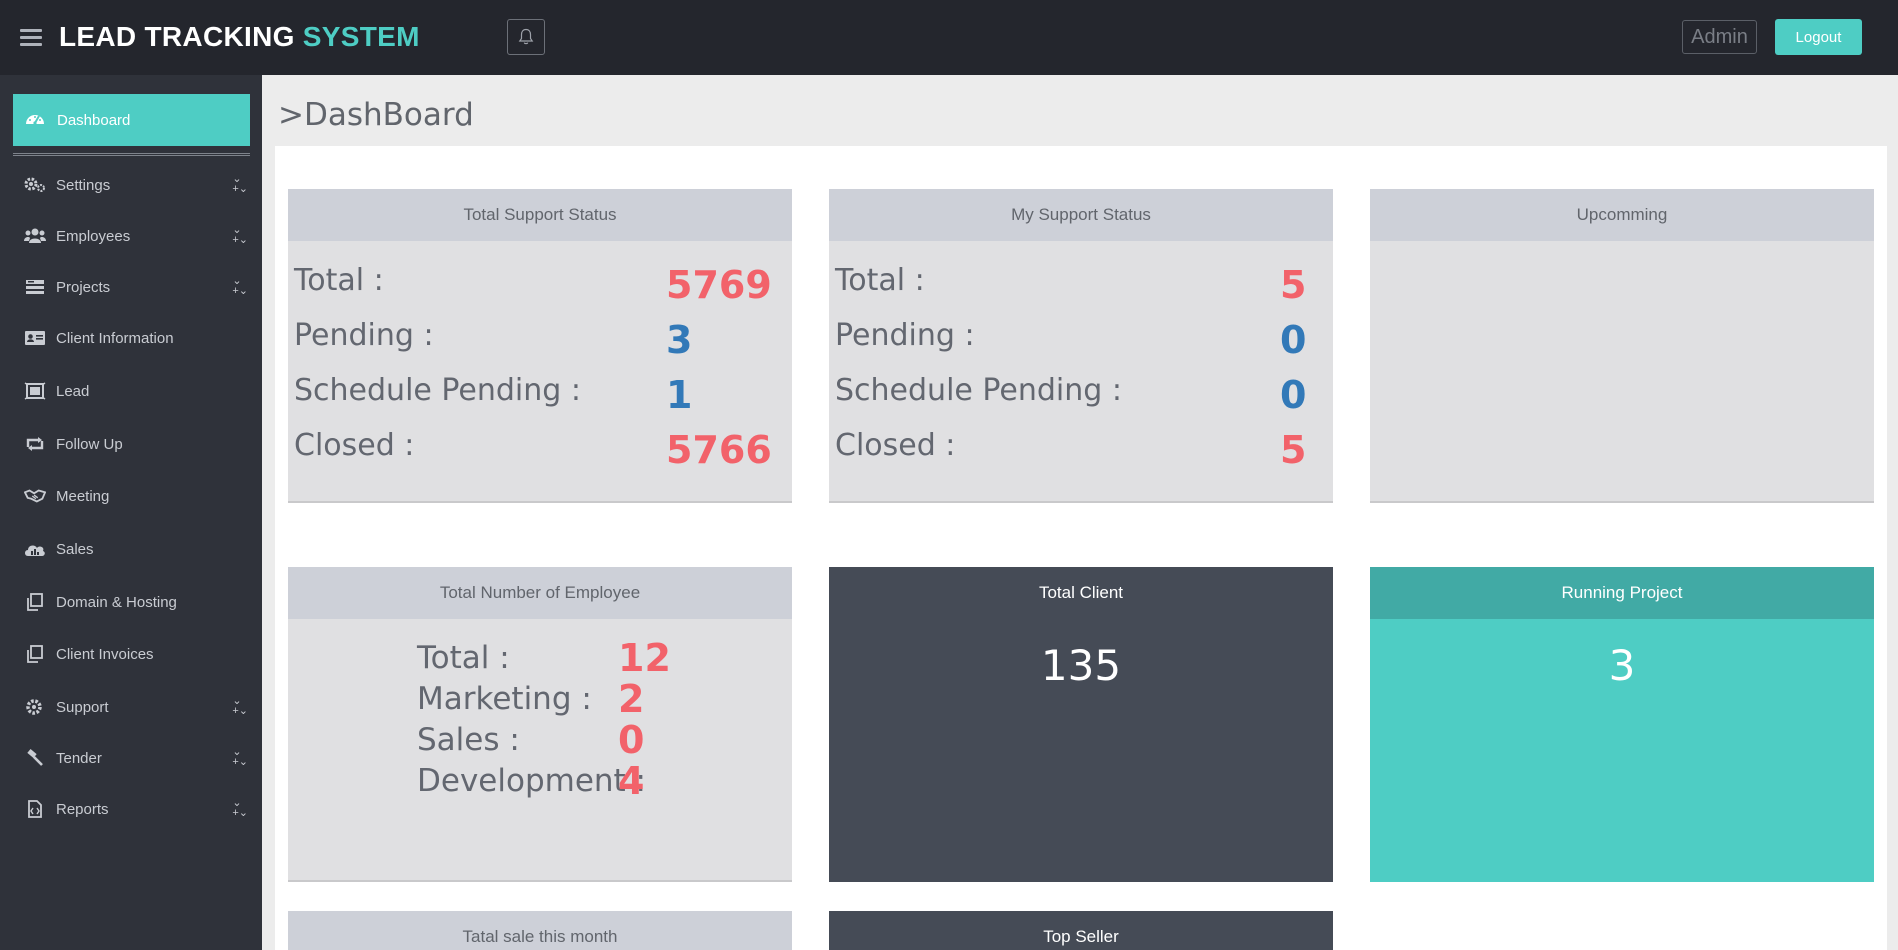  What do you see at coordinates (137, 391) in the screenshot?
I see `sidebar-item-lead: Lead` at bounding box center [137, 391].